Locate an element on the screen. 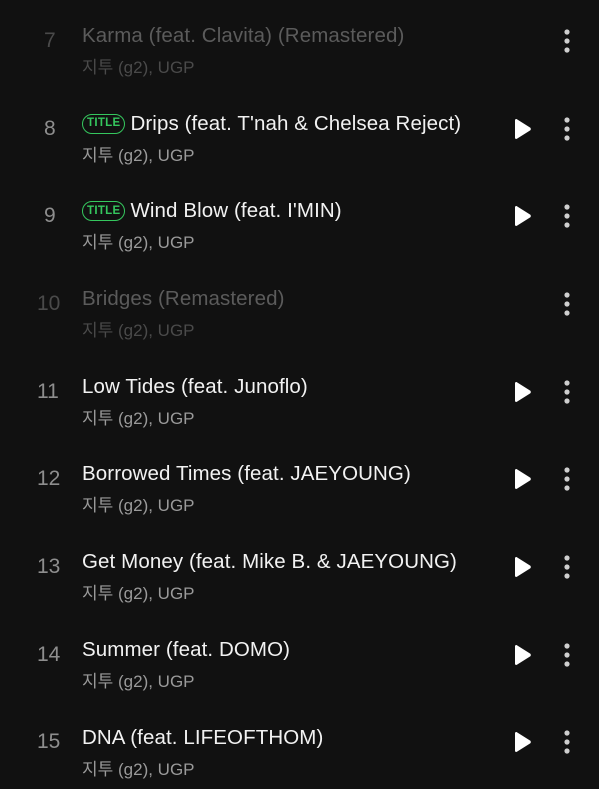  track-info: DNA (feat. LIFEOFTHOM) 지투 (g2), UGP is located at coordinates (285, 751).